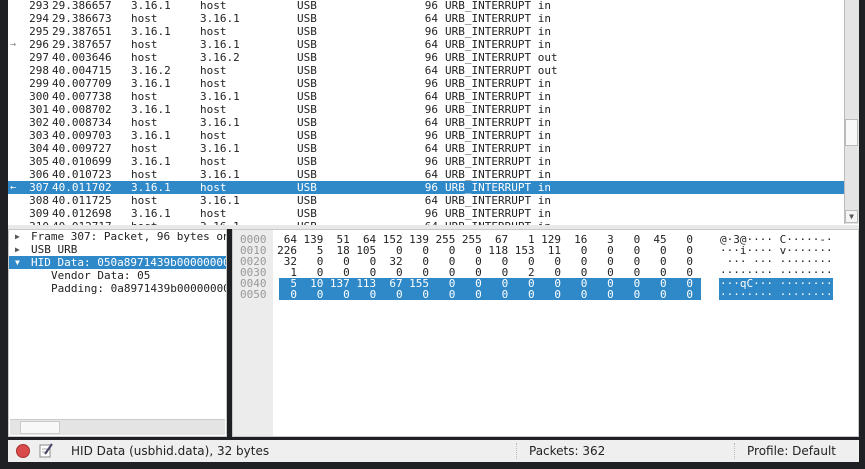 This screenshot has height=469, width=865. What do you see at coordinates (851, 112) in the screenshot?
I see `packet-list-vertical-scrollbar: ▼` at bounding box center [851, 112].